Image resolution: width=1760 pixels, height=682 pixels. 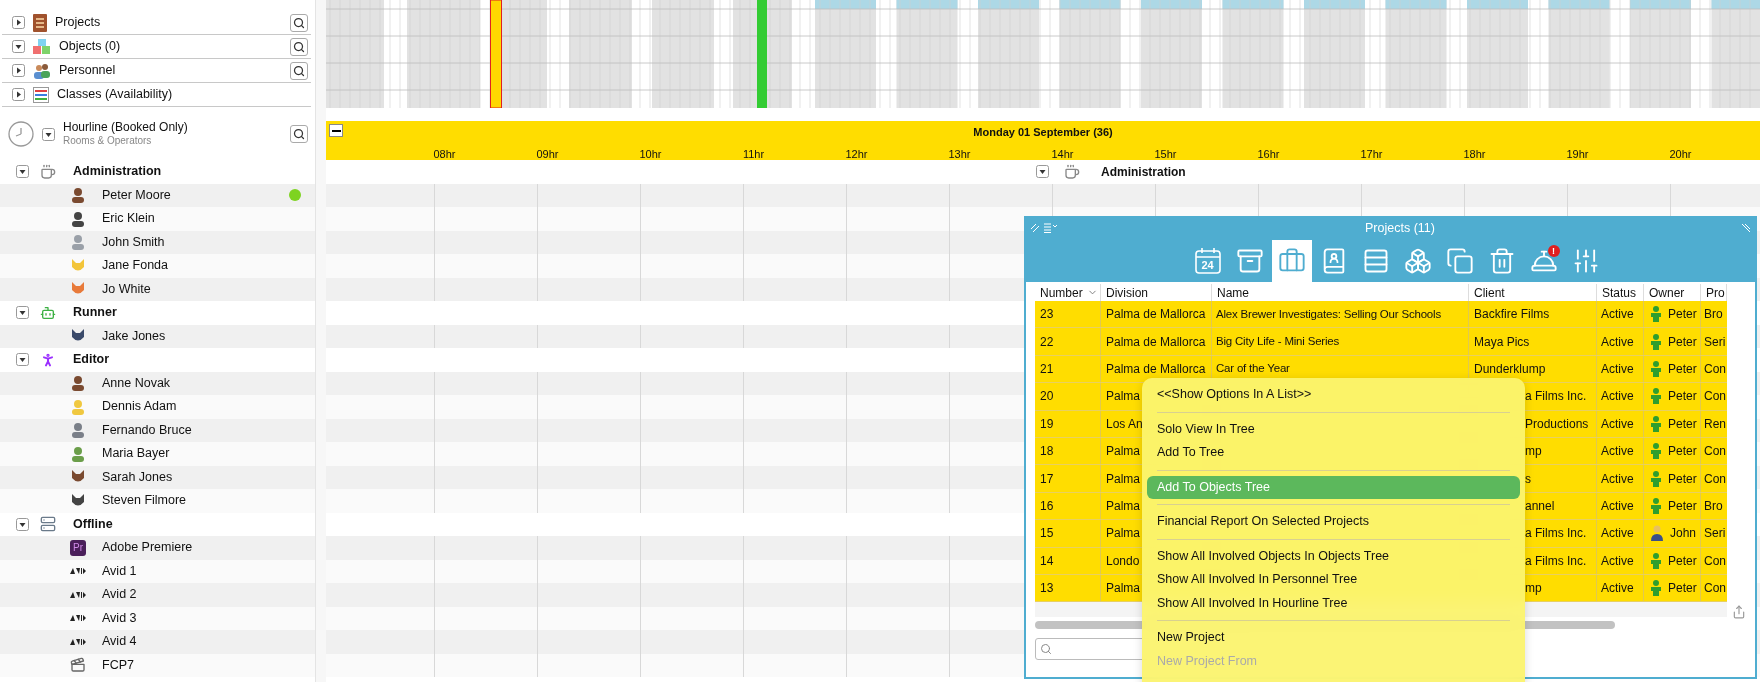 I want to click on section-label: Personnel, so click(x=170, y=70).